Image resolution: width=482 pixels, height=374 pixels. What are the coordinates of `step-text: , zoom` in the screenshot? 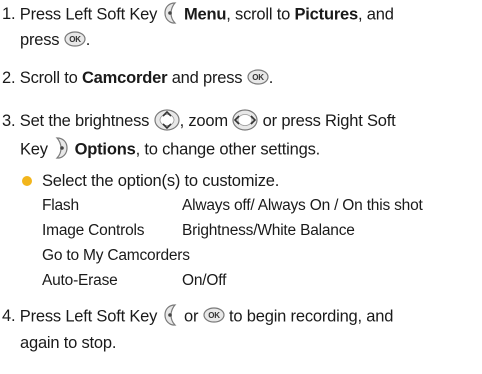 It's located at (204, 121).